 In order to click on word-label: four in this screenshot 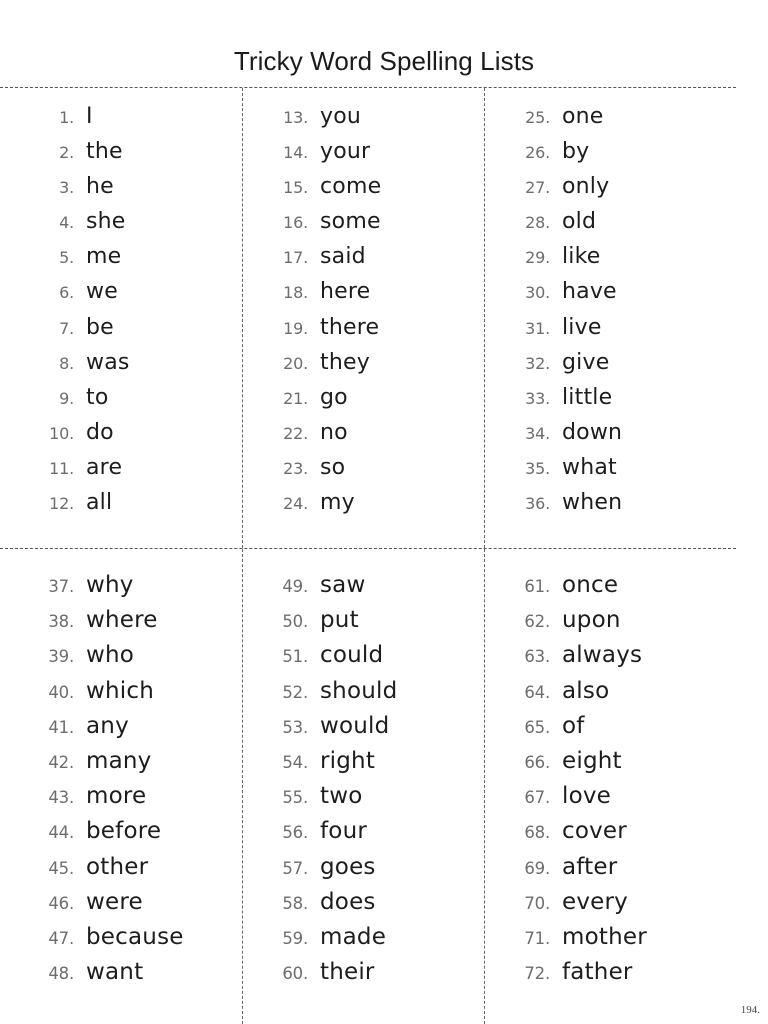, I will do `click(344, 831)`.